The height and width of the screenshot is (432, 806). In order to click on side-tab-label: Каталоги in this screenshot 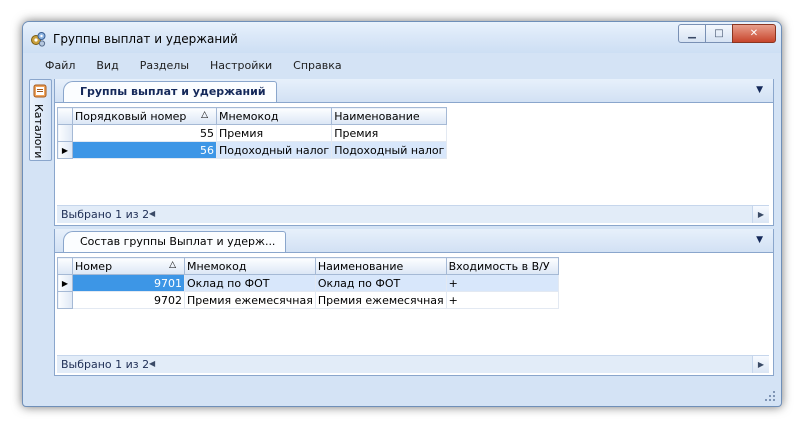, I will do `click(38, 131)`.